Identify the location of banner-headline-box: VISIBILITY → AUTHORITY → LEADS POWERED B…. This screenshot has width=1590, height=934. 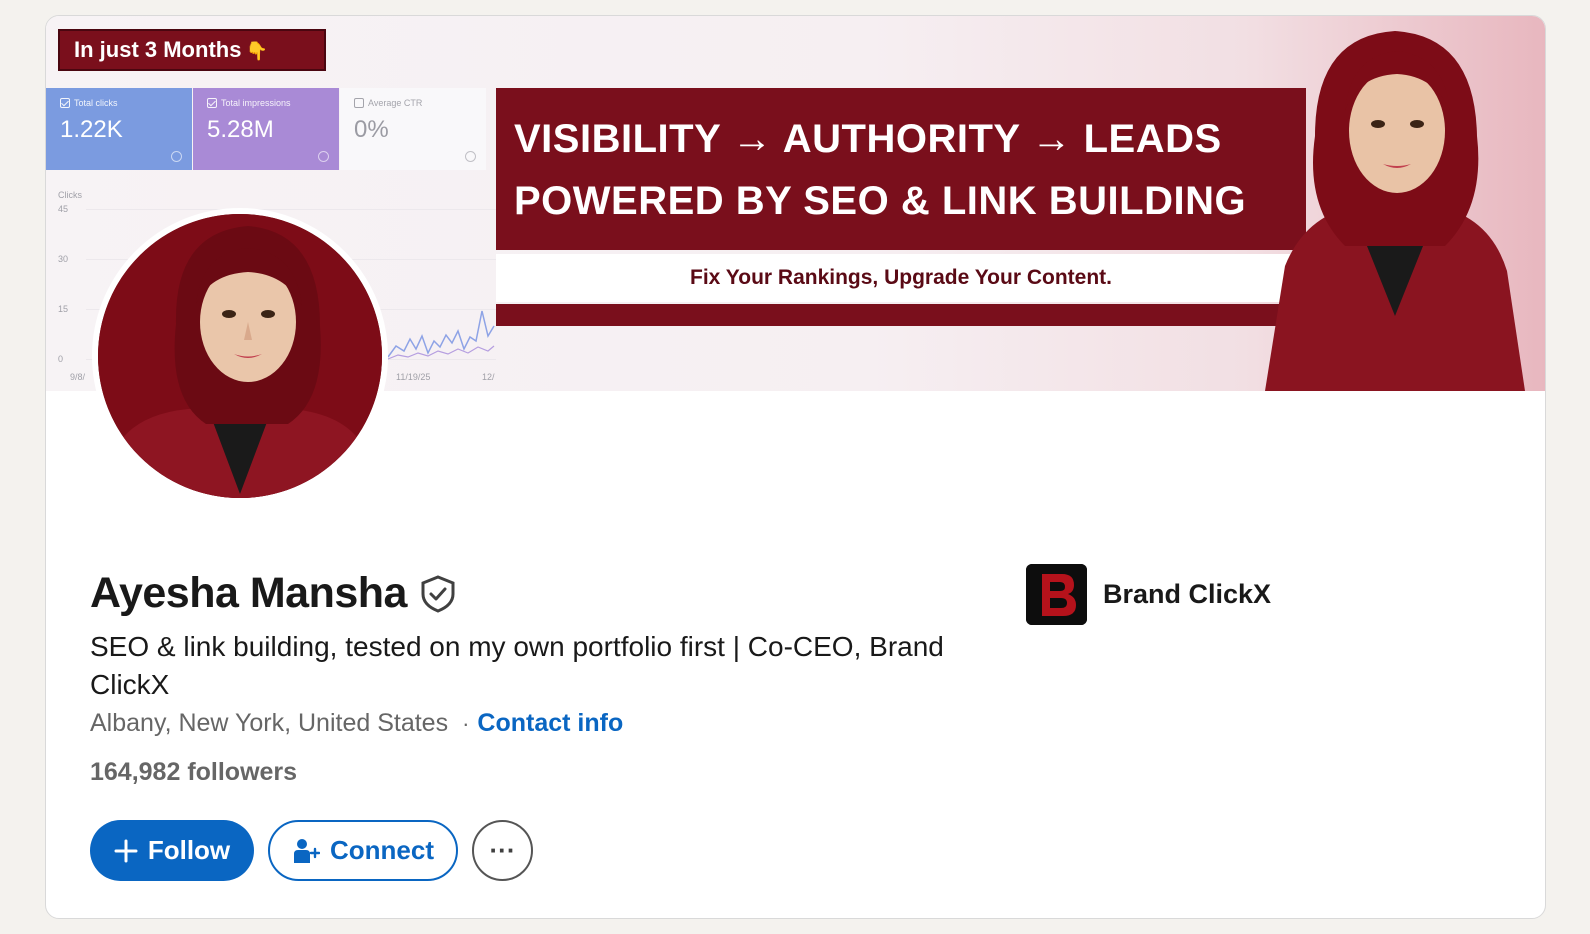
(901, 169).